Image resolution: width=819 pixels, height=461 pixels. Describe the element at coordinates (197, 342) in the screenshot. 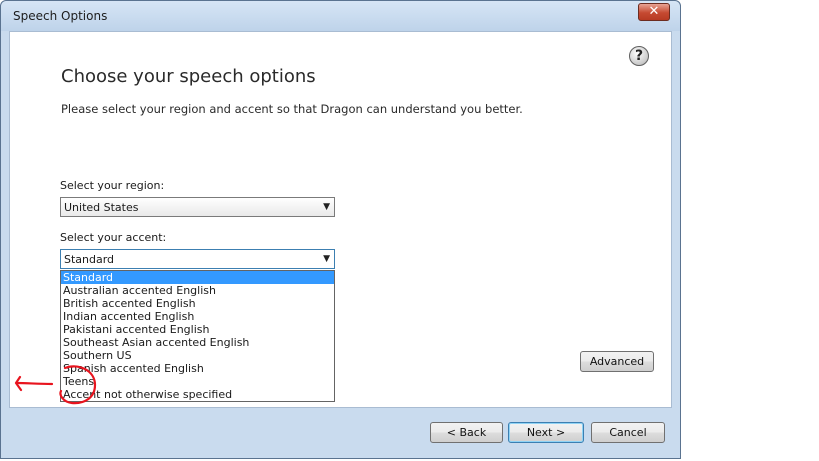

I see `accent-option: Southeast Asian accented English` at that location.